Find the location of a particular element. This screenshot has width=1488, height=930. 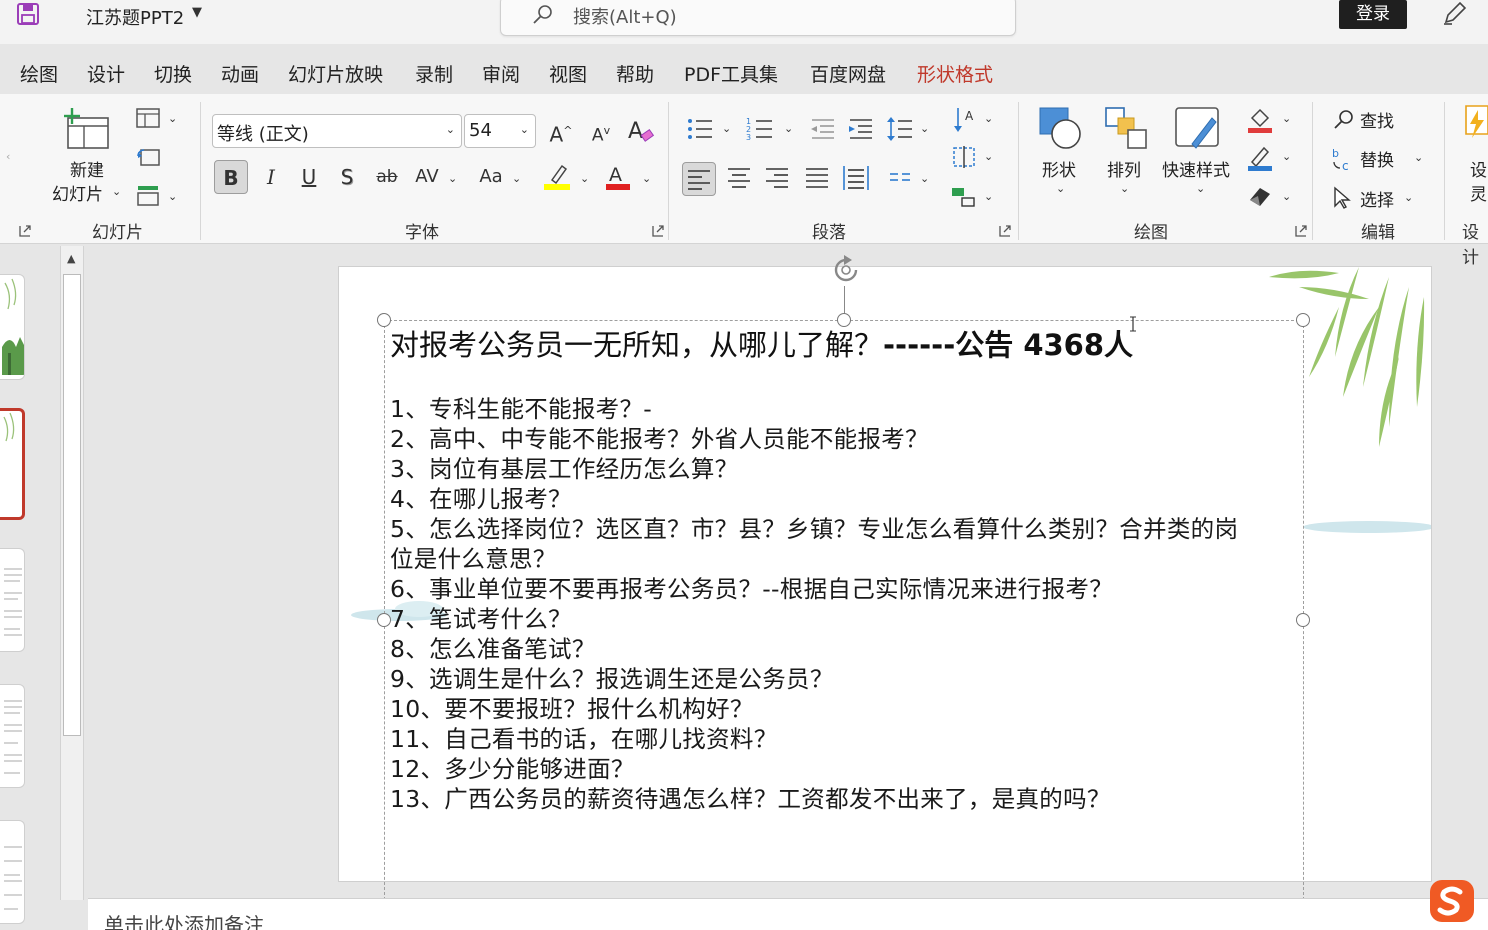

slide-thumbnail-selected is located at coordinates (12, 464).